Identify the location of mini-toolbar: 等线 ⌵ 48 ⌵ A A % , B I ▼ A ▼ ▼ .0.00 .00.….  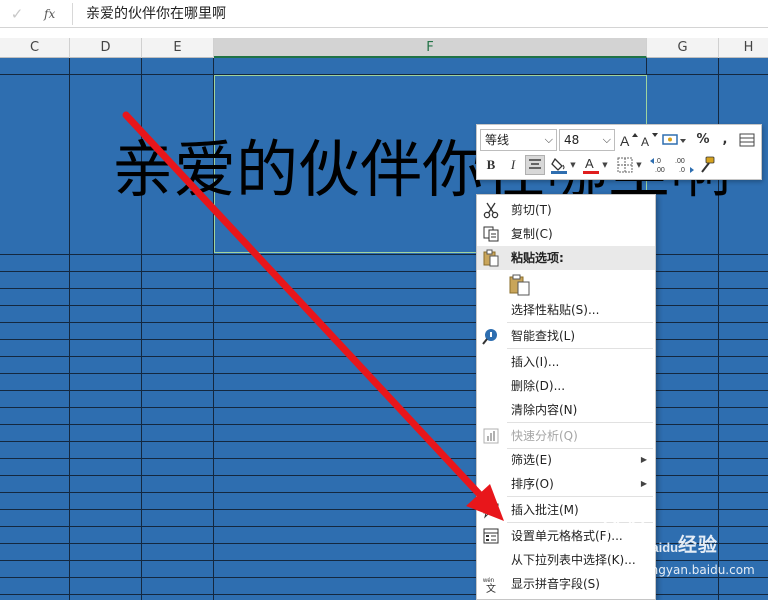
(619, 152).